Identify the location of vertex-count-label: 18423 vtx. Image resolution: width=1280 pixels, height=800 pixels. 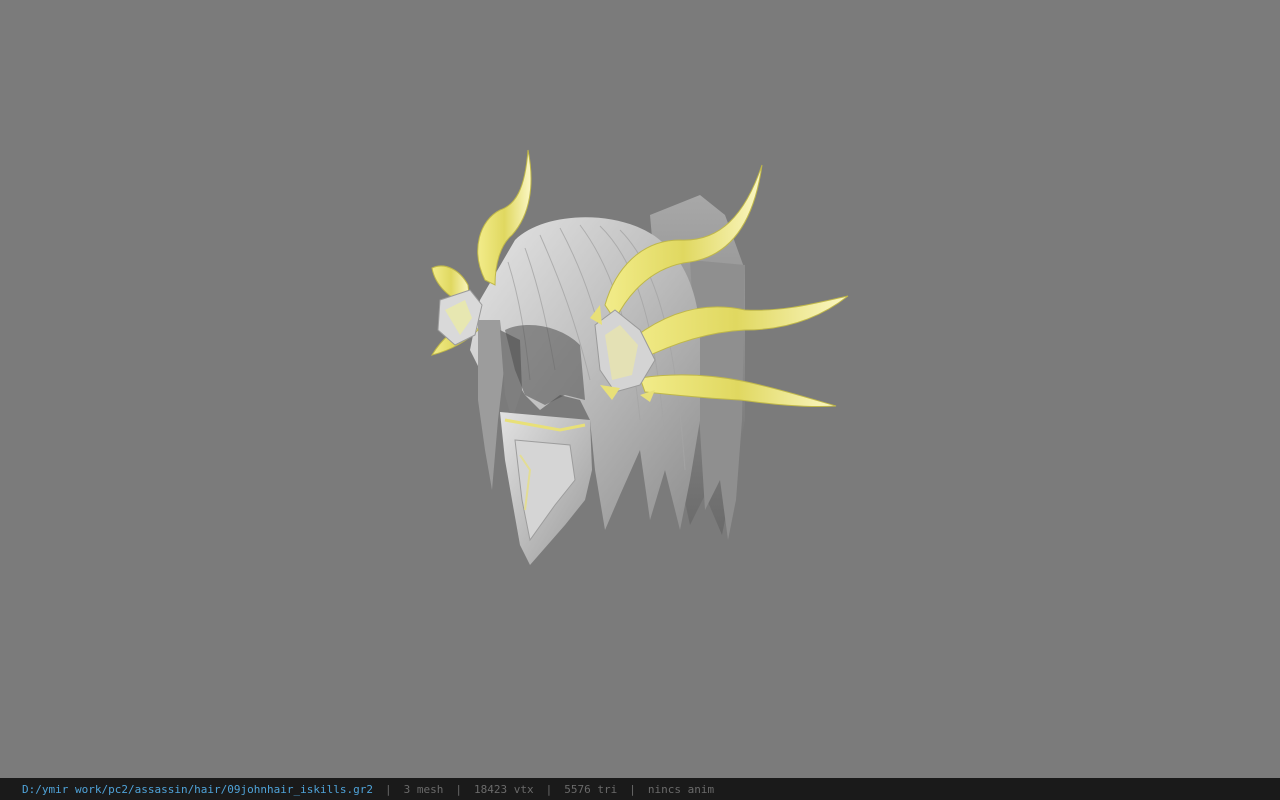
(504, 789).